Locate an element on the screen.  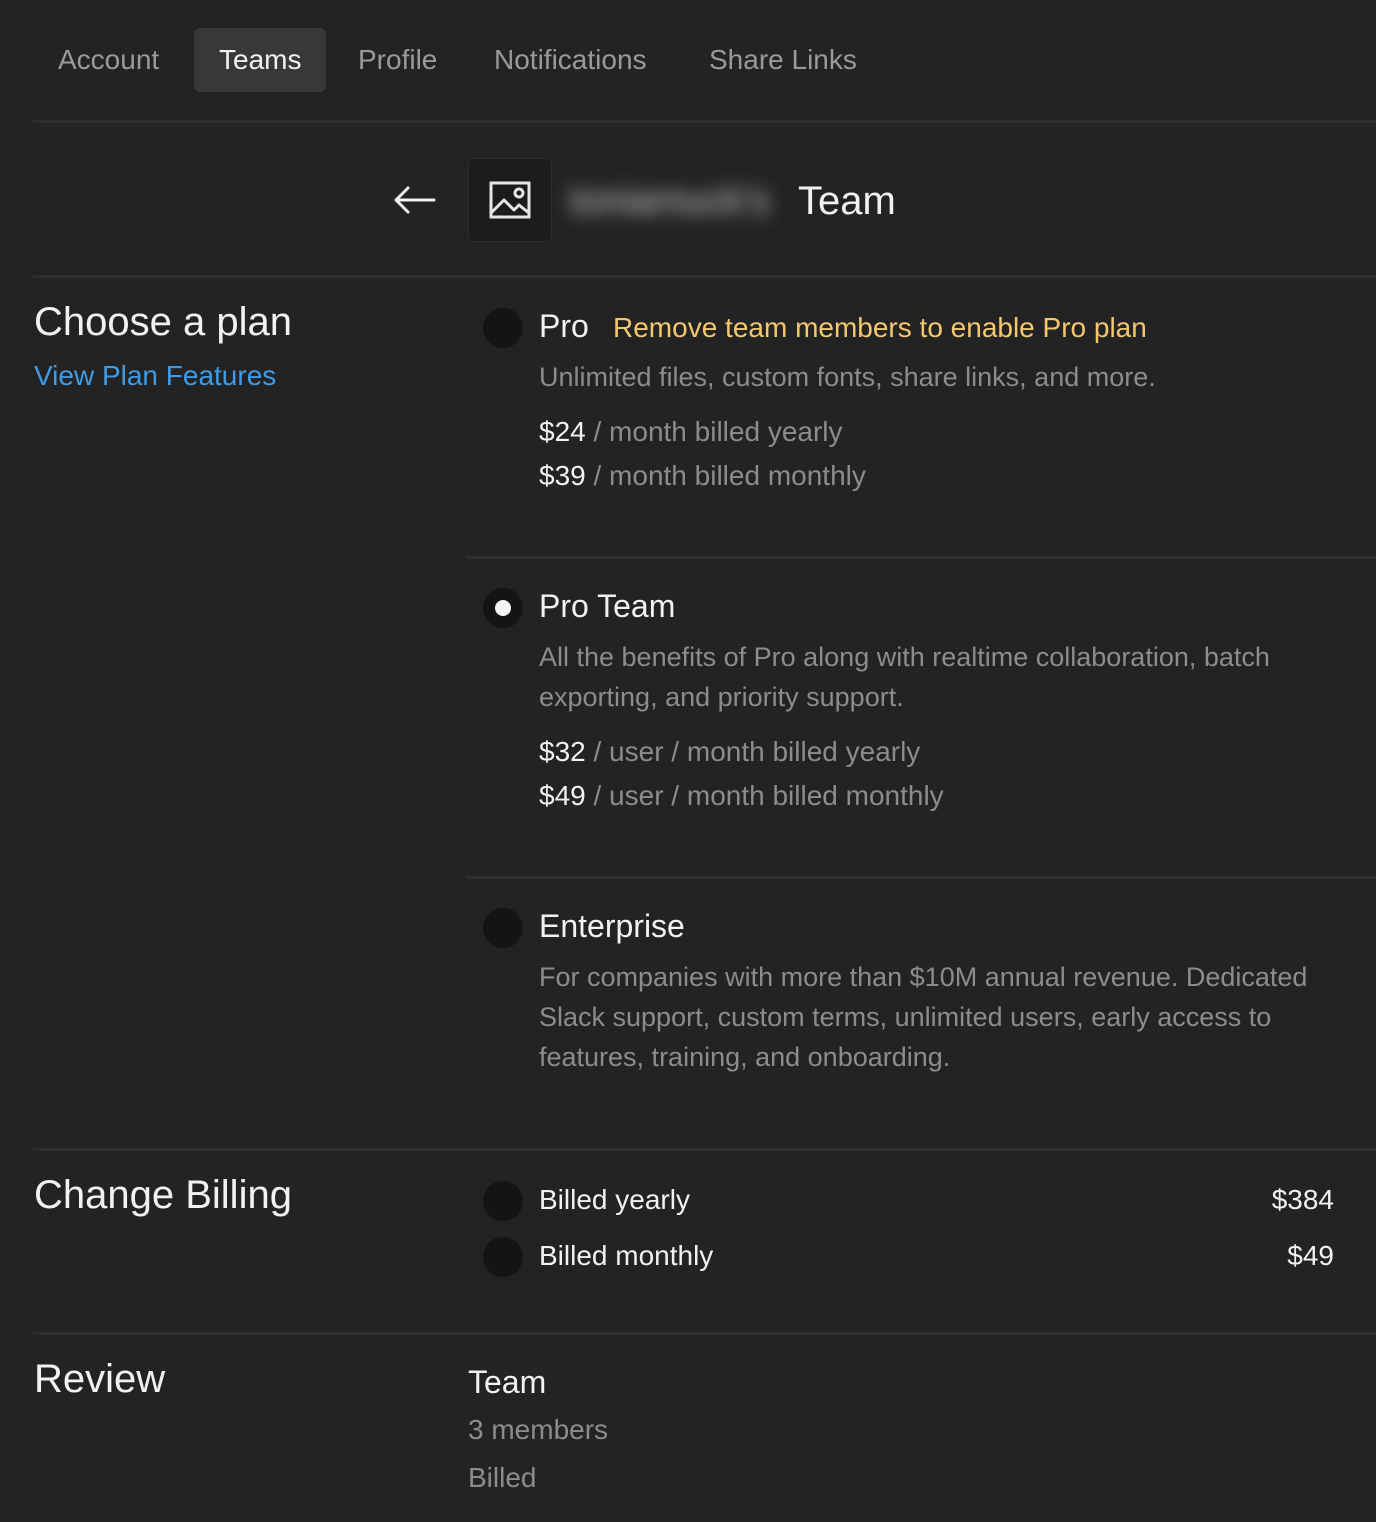
price-pro-monthly: $39 / month billed monthly is located at coordinates (702, 475).